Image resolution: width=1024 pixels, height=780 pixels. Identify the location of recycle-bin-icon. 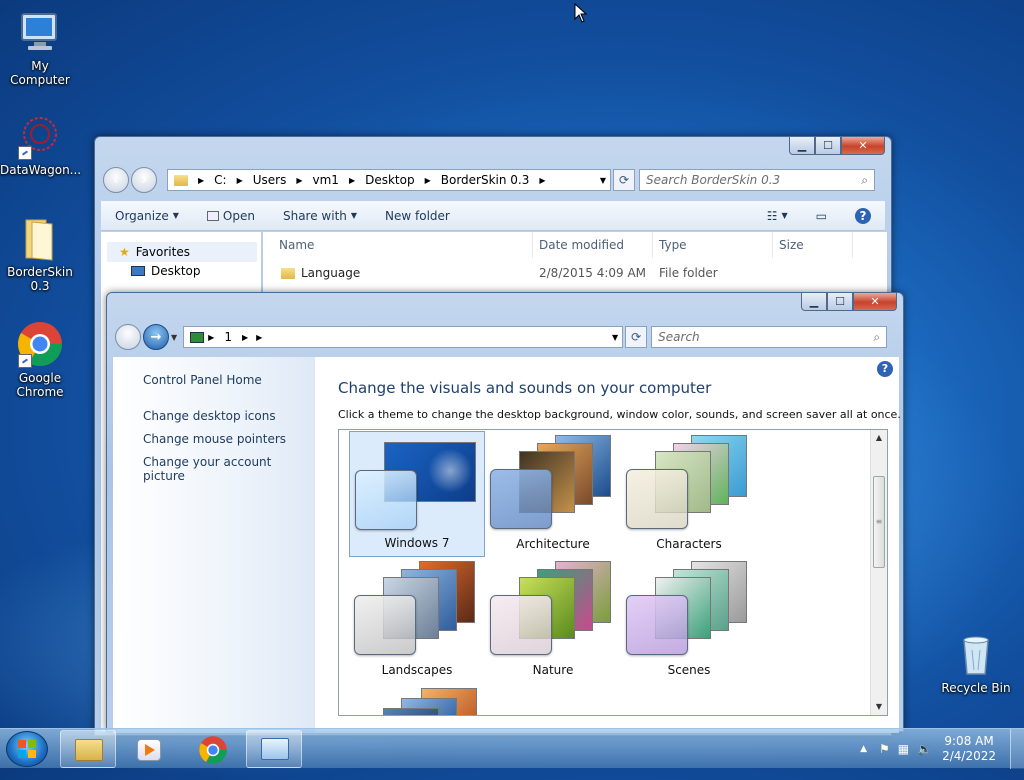
(976, 654).